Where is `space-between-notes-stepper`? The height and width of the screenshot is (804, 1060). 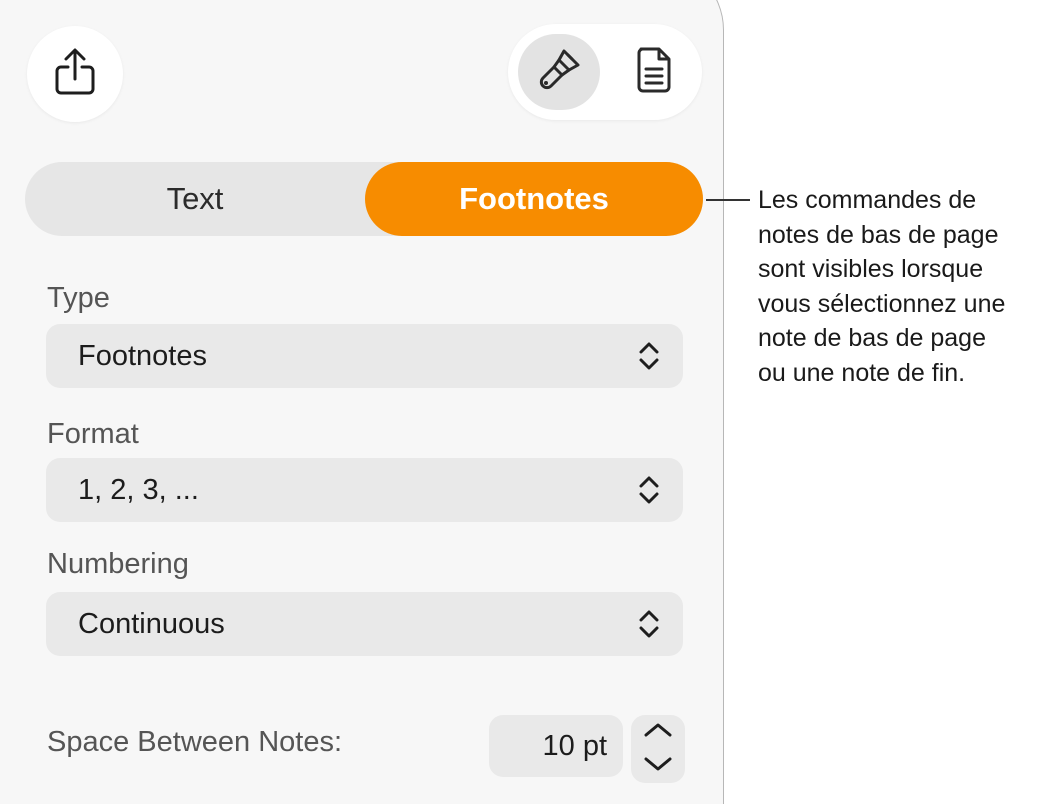 space-between-notes-stepper is located at coordinates (658, 749).